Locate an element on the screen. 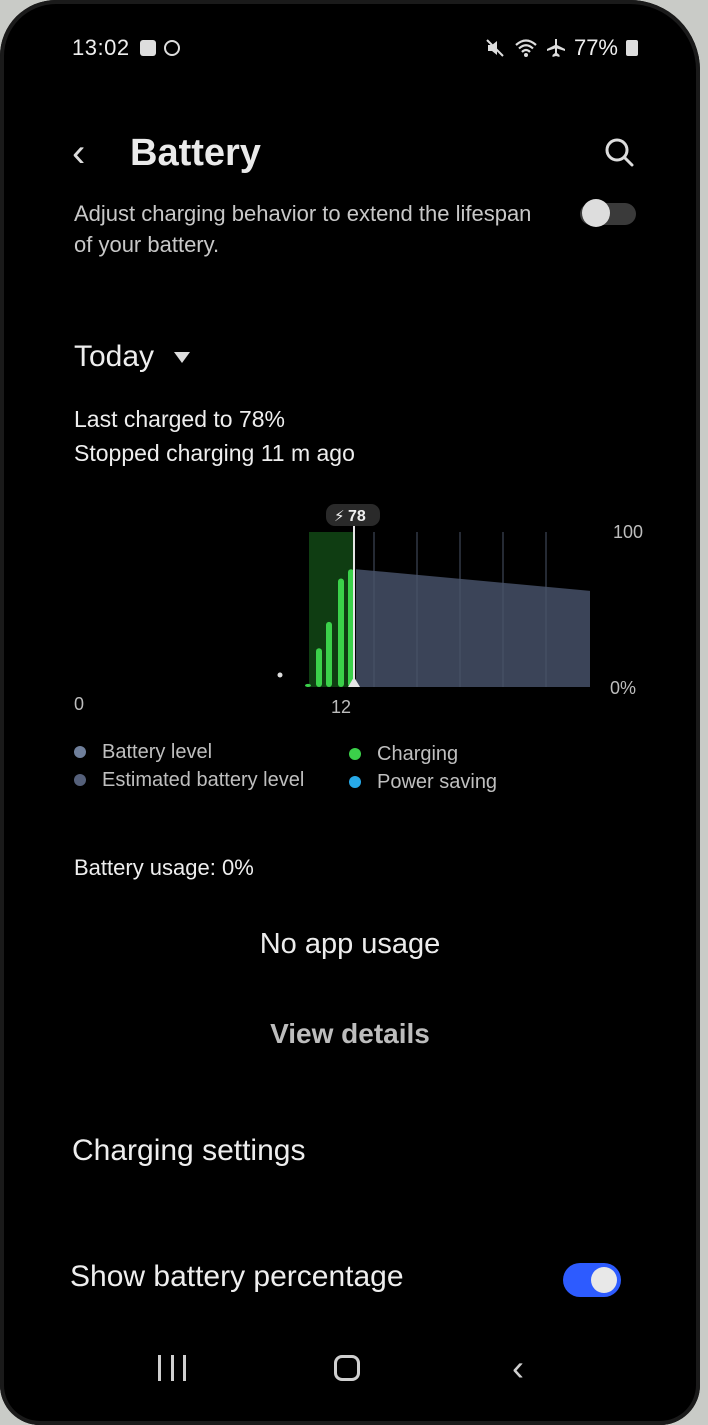 The image size is (708, 1425). adaptive-charging-toggle is located at coordinates (608, 213).